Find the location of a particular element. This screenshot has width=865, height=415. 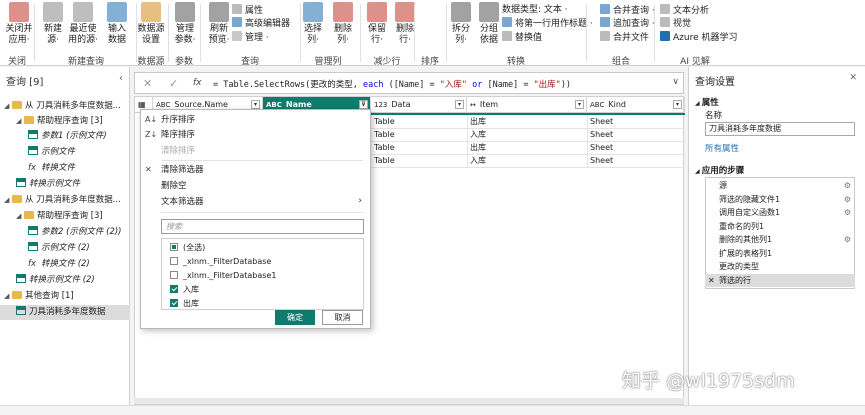

query-item: fx 转换文件 is located at coordinates (65, 168).